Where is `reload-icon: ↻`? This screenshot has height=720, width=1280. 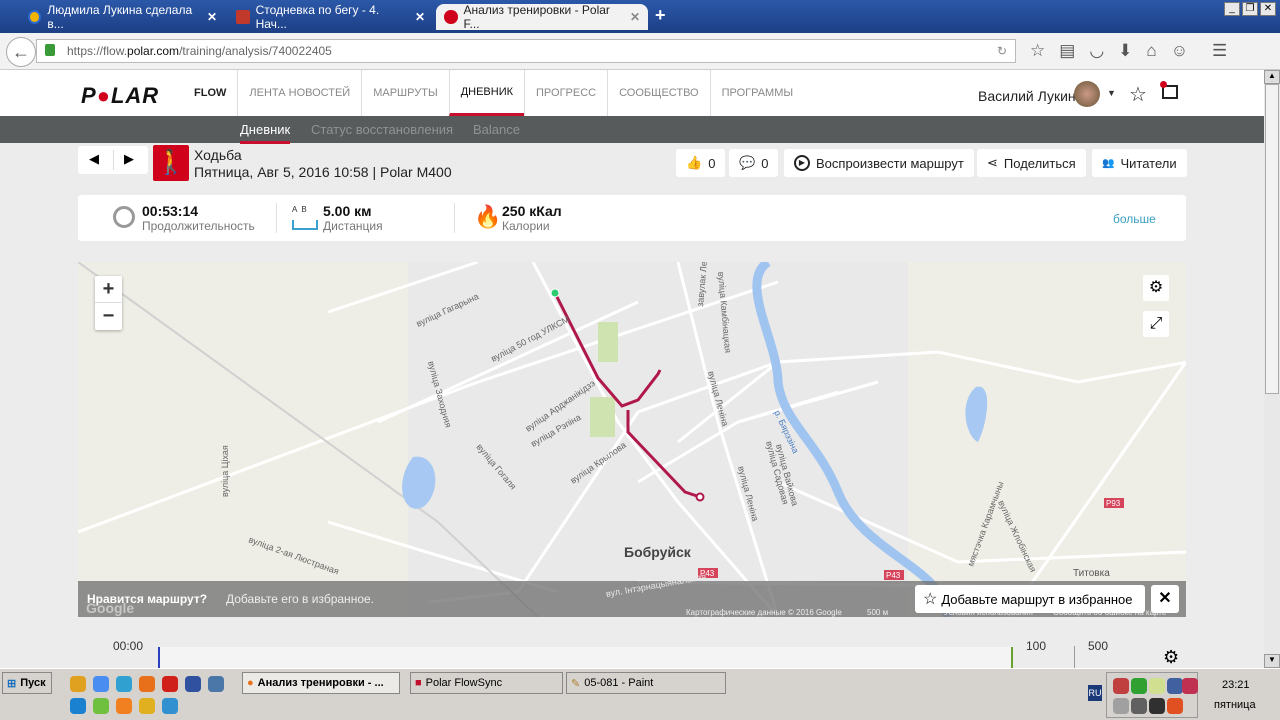 reload-icon: ↻ is located at coordinates (1002, 51).